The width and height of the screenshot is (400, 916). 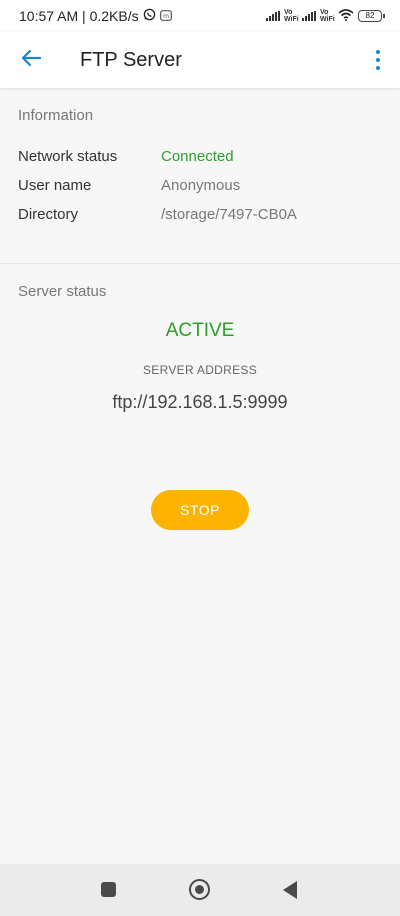 I want to click on directory-value: /storage/7497-CB0A, so click(x=229, y=214).